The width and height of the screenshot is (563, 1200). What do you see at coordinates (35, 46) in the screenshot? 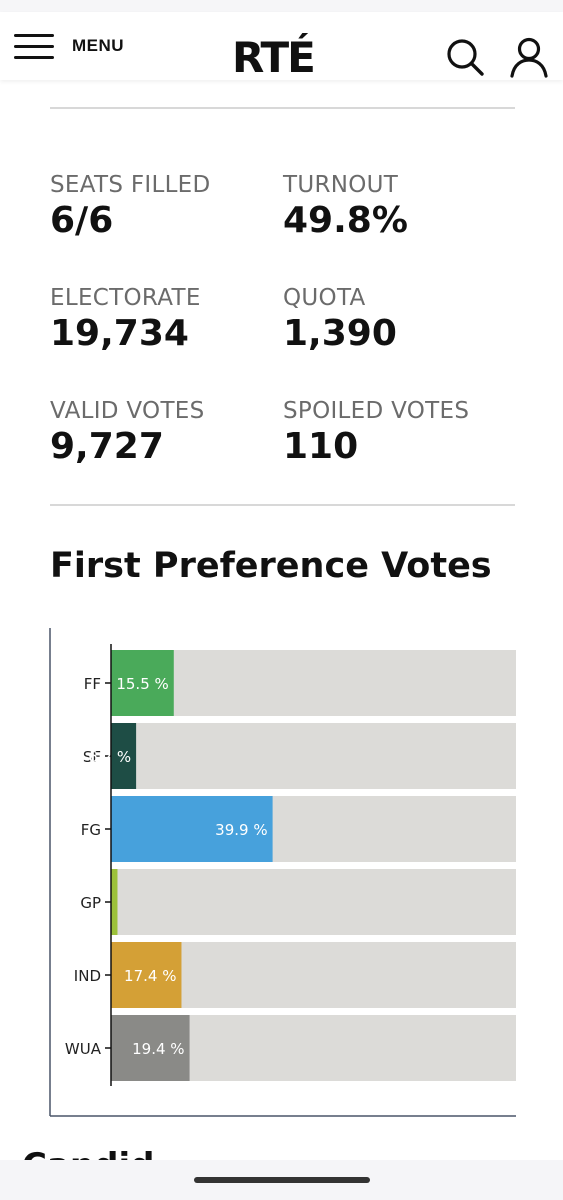
I see `hamburger-icon` at bounding box center [35, 46].